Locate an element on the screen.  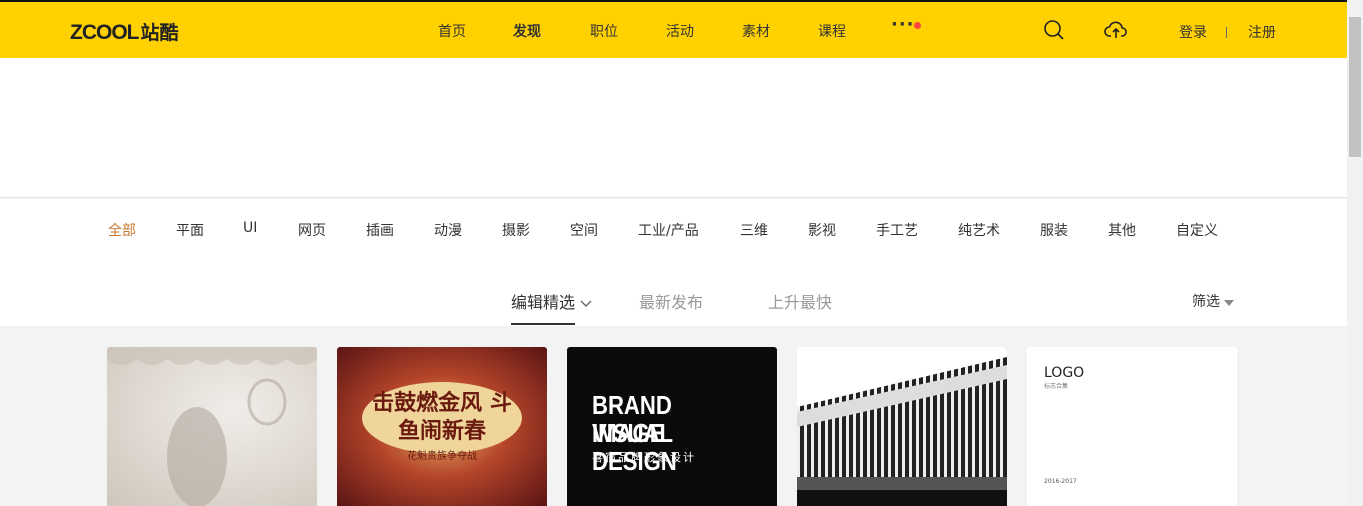
tab-latest: 最新发布 is located at coordinates (671, 301).